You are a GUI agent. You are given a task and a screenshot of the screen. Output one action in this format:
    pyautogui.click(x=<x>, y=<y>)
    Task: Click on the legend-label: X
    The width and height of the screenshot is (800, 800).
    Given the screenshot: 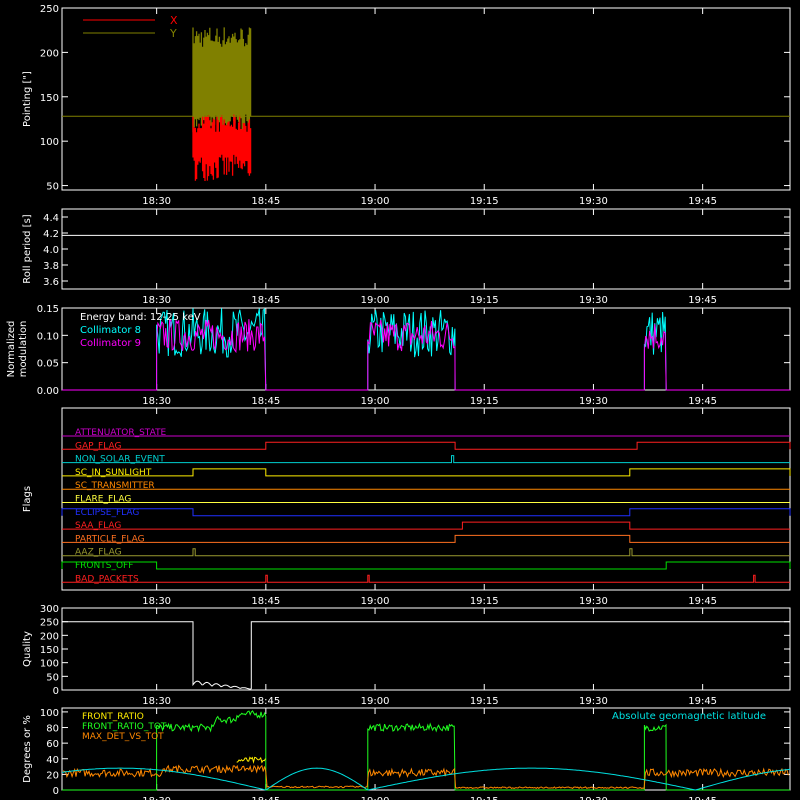 What is the action you would take?
    pyautogui.click(x=174, y=20)
    